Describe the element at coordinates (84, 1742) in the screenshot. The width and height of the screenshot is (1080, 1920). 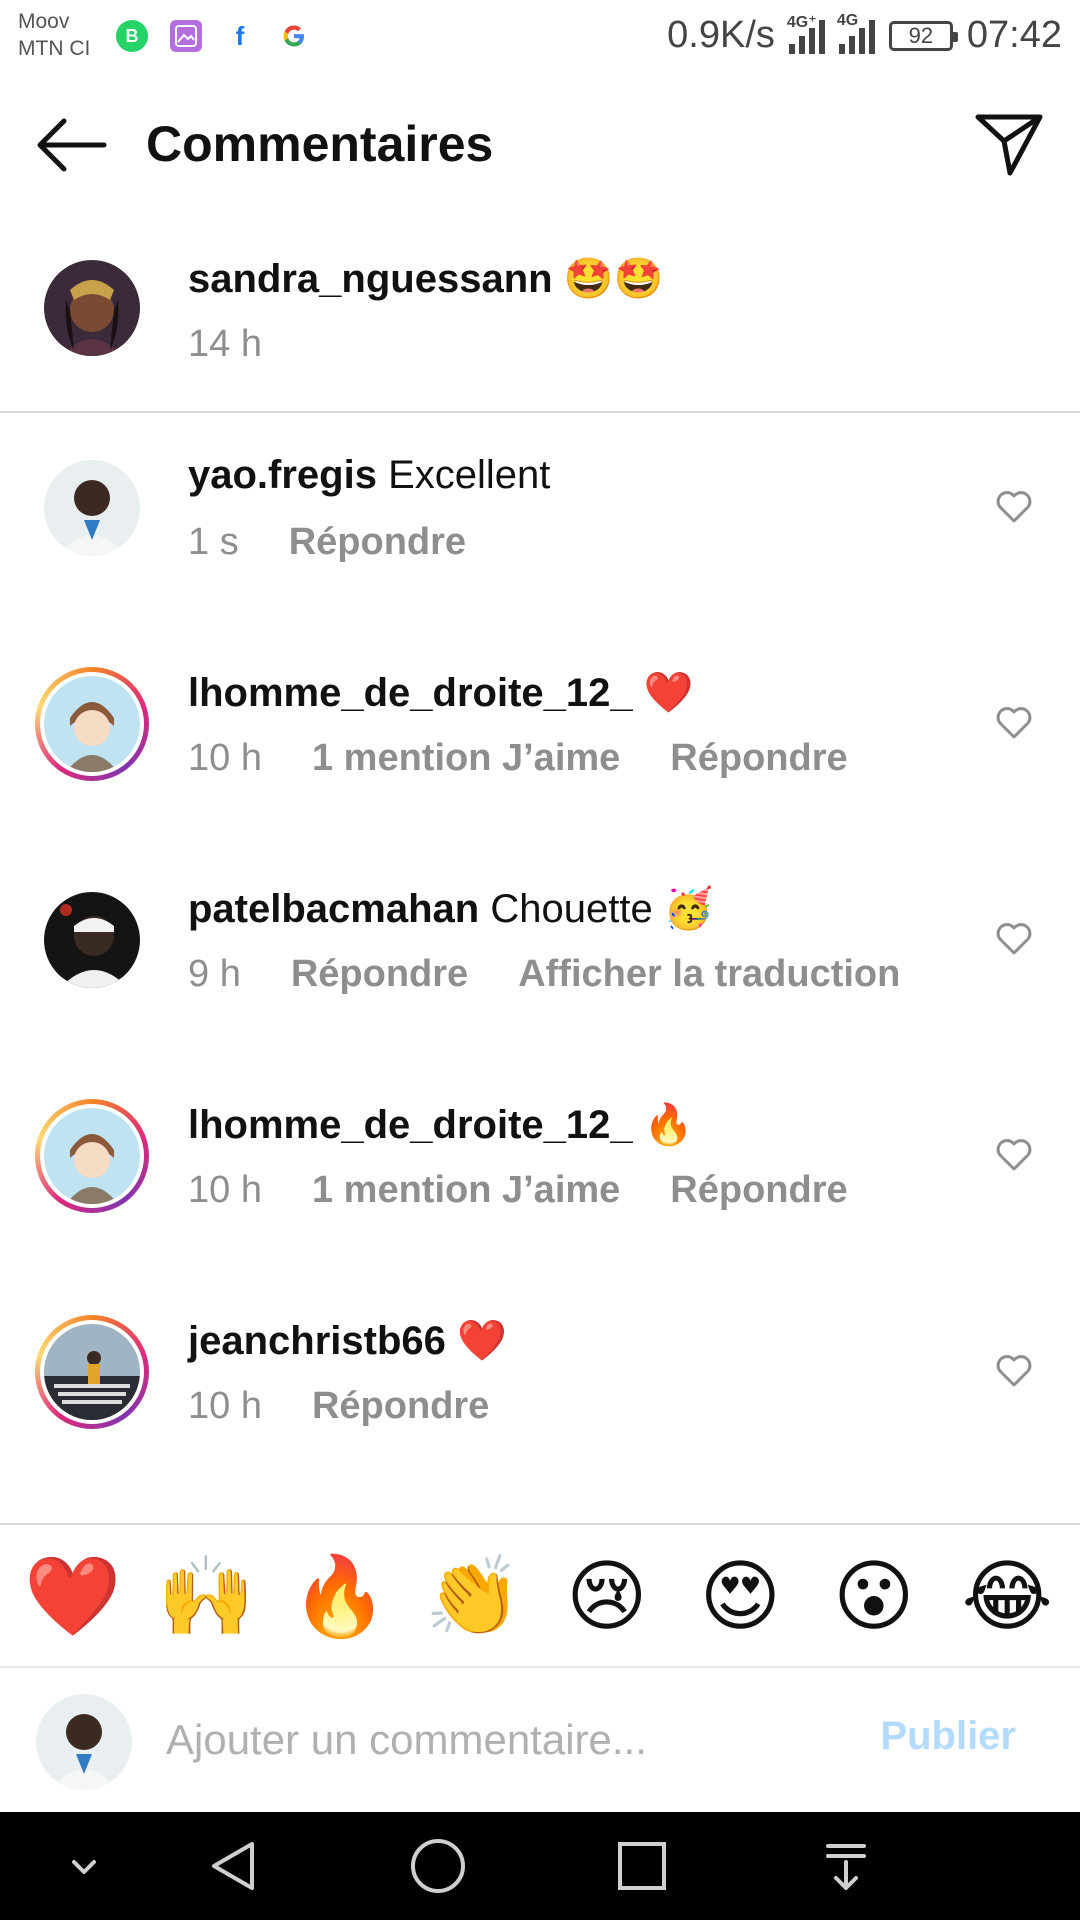
I see `current-user-avatar` at that location.